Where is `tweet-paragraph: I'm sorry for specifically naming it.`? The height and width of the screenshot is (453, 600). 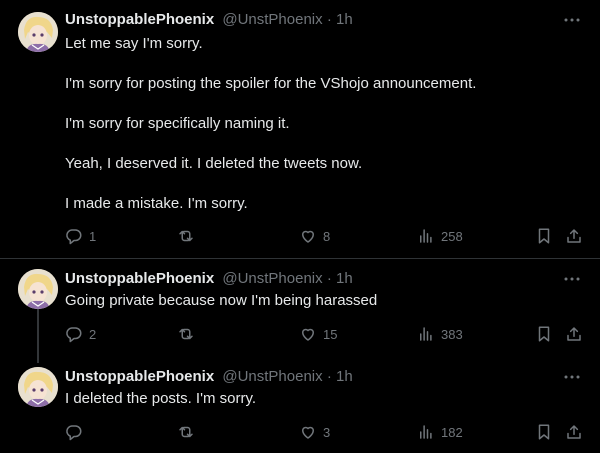
tweet-paragraph: I'm sorry for specifically naming it. is located at coordinates (177, 123).